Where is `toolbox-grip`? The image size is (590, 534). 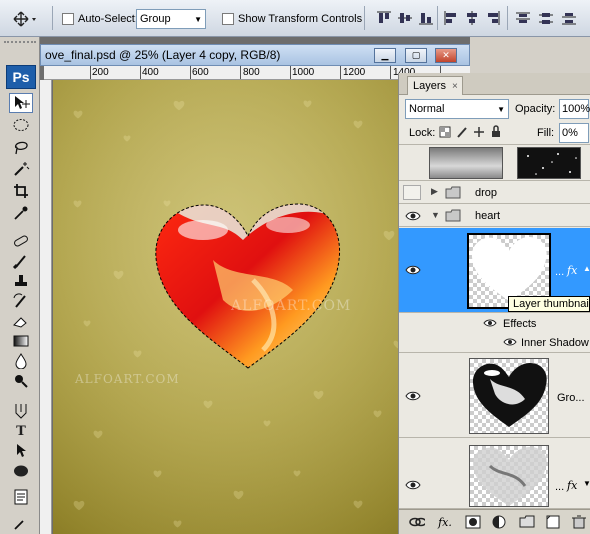
toolbox-grip is located at coordinates (20, 43).